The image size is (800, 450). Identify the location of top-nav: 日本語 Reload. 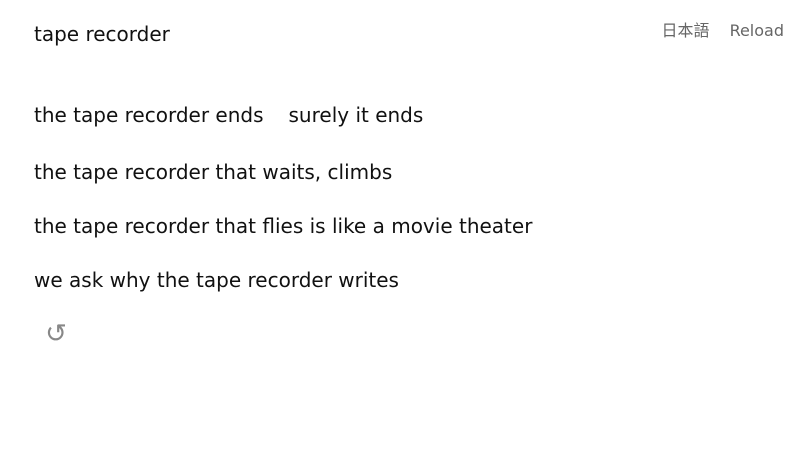
(723, 31).